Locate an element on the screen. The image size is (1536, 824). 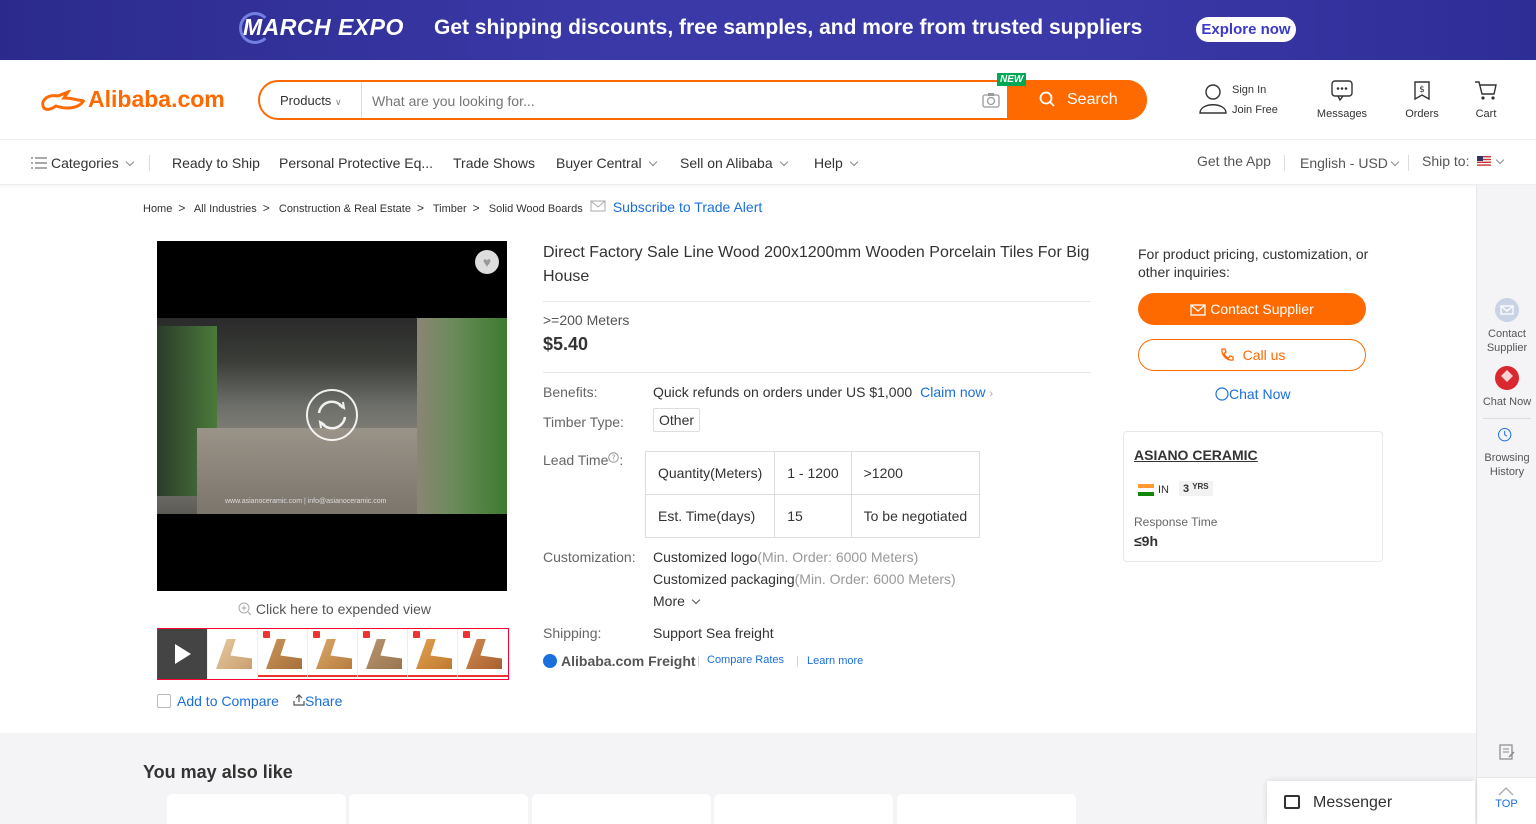
customization-logo: Customized logo(Min. Order: 6000 Meters) is located at coordinates (786, 557).